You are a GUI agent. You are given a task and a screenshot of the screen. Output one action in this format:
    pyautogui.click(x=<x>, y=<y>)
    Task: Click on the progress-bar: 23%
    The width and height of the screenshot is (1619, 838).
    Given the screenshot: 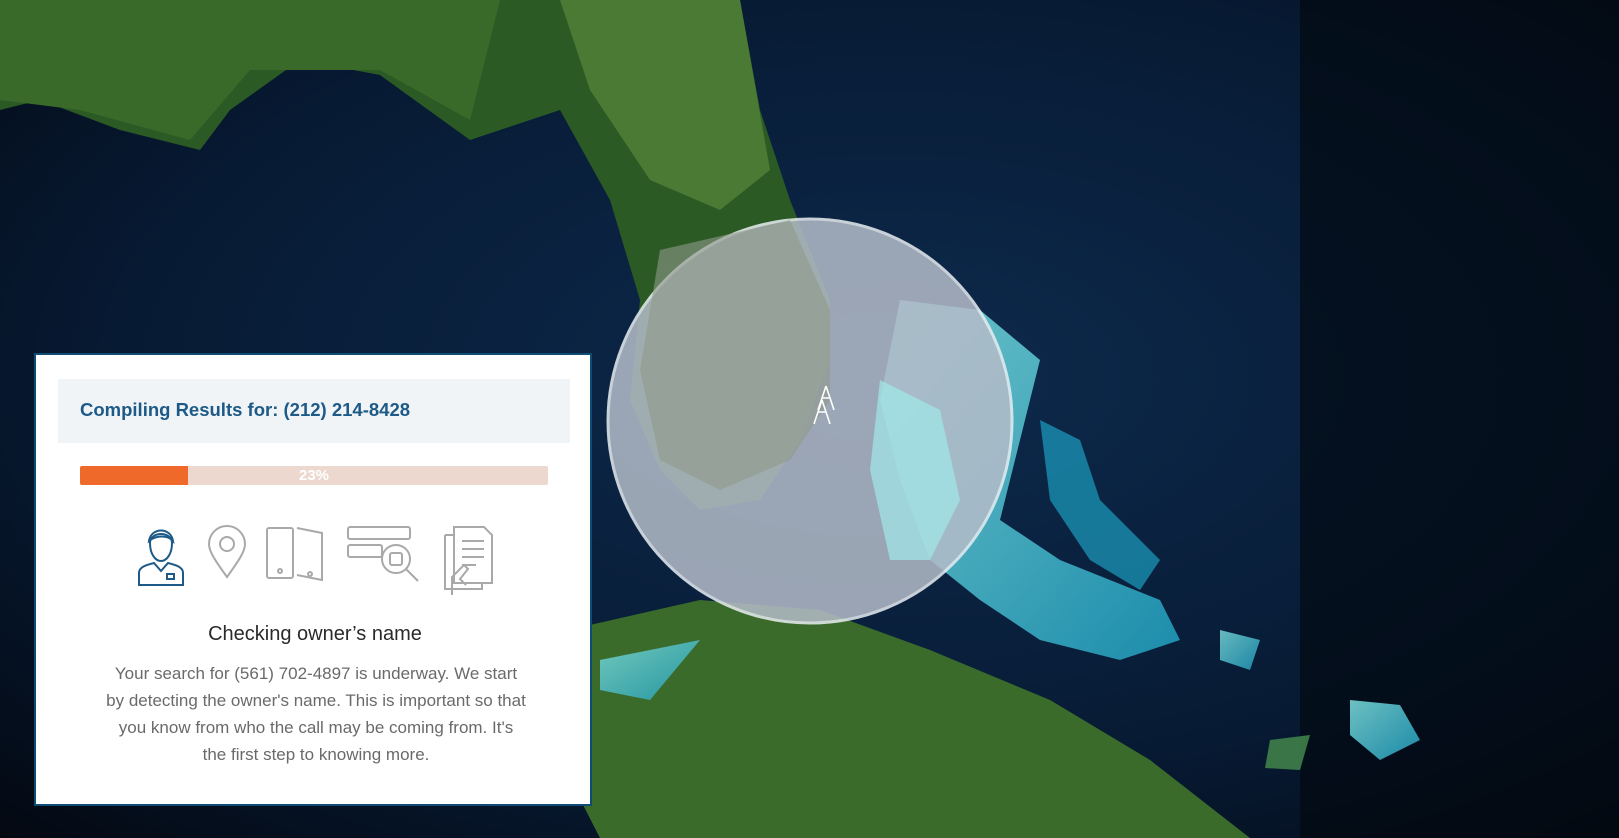 What is the action you would take?
    pyautogui.click(x=314, y=475)
    